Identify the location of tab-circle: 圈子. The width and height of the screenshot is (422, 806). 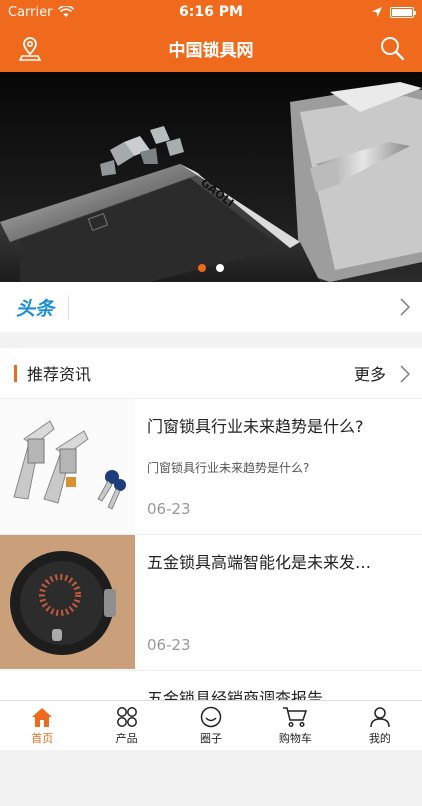
(211, 725).